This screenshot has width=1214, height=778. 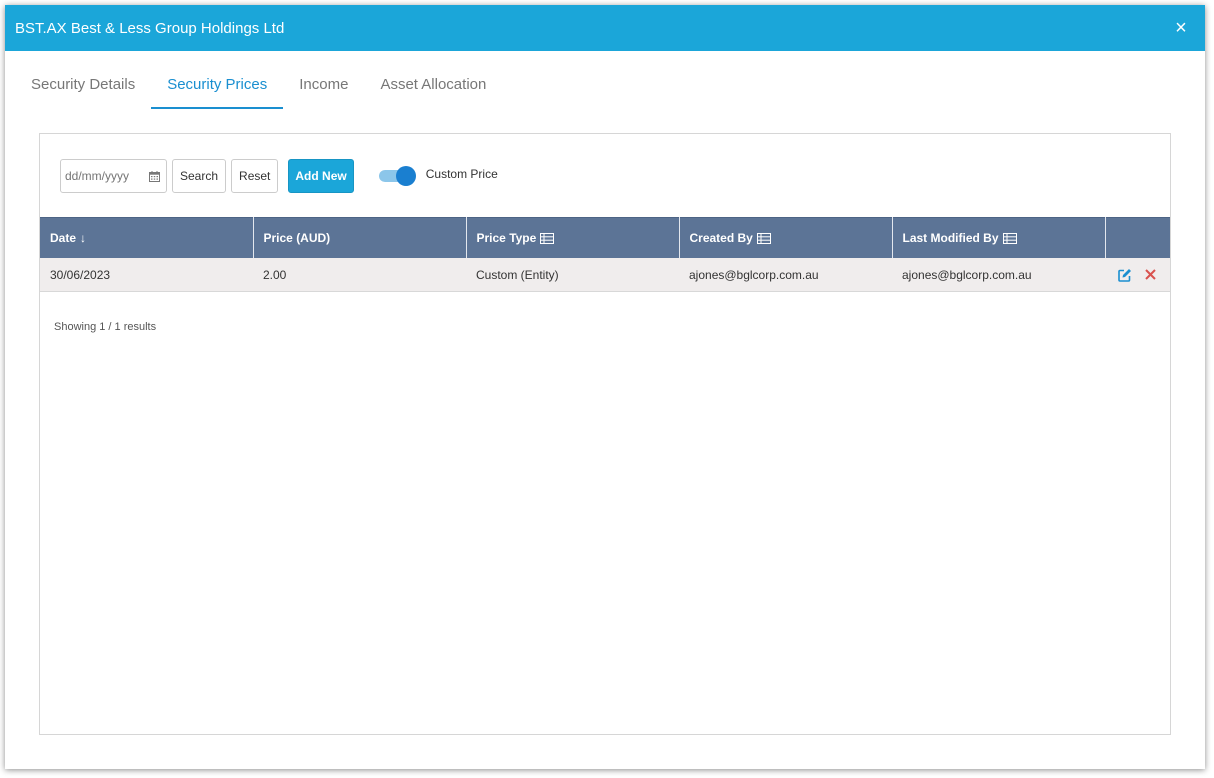 I want to click on results-count: Showing 1 / 1 results, so click(x=105, y=327).